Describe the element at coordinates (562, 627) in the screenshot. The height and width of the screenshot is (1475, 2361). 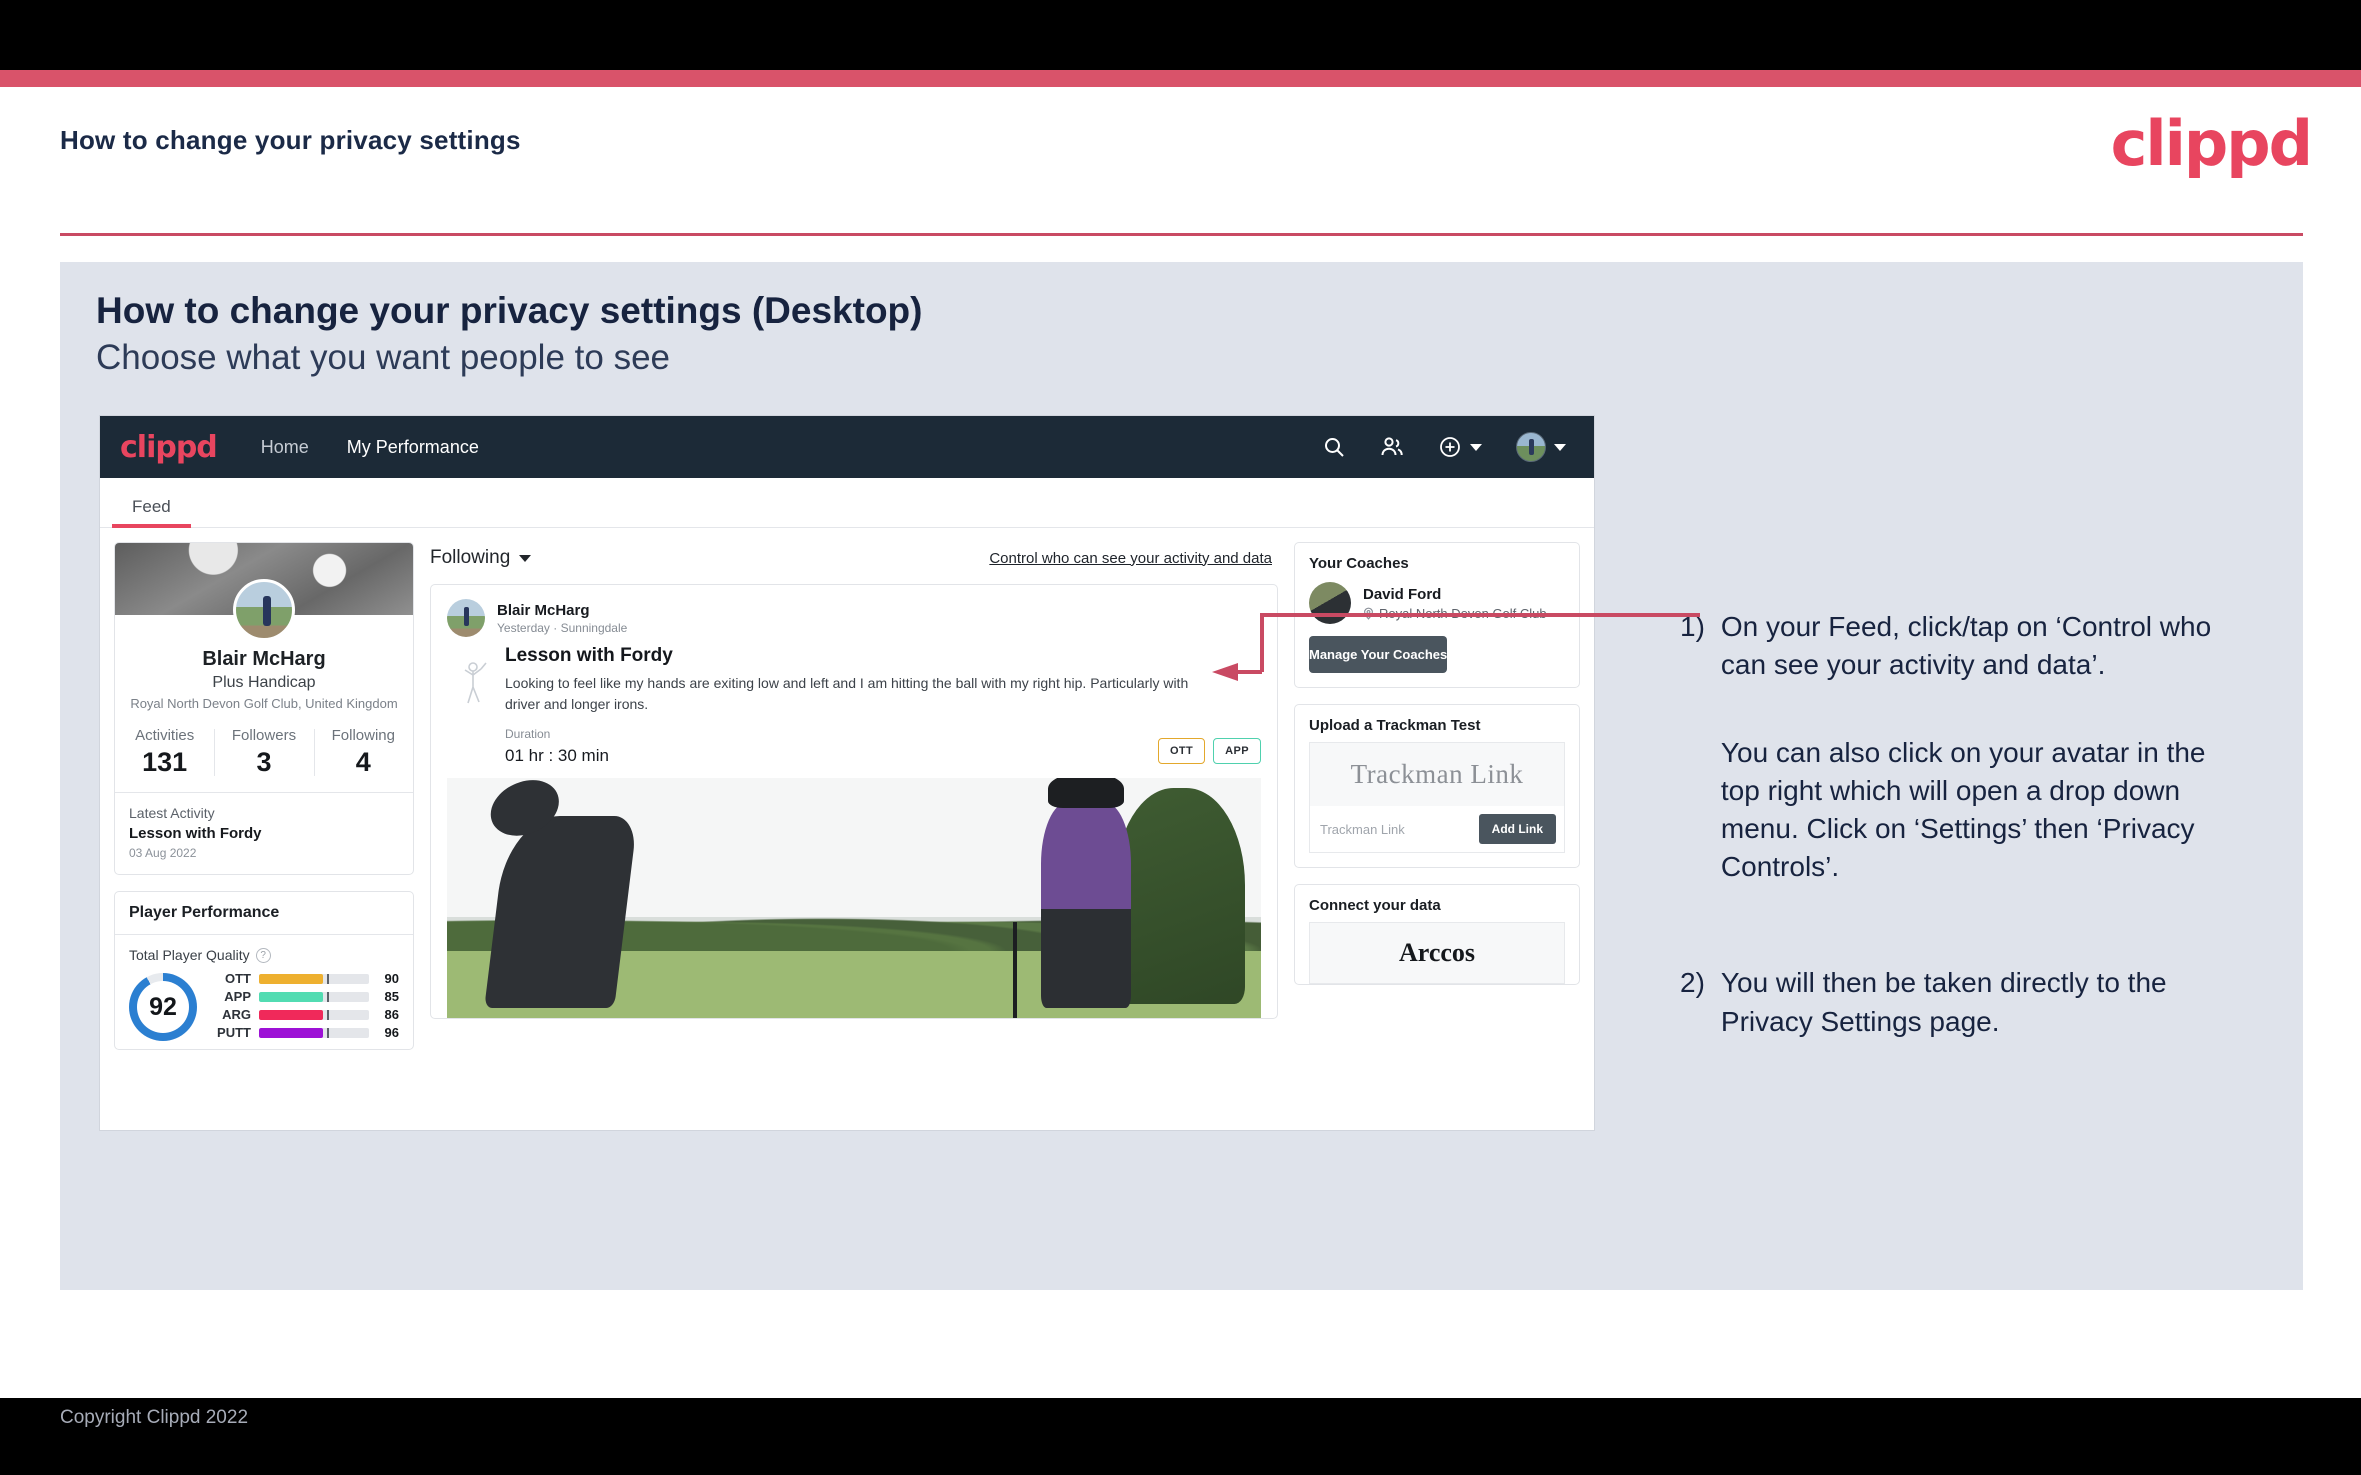
I see `post-meta: Yesterday · Sunningdale` at that location.